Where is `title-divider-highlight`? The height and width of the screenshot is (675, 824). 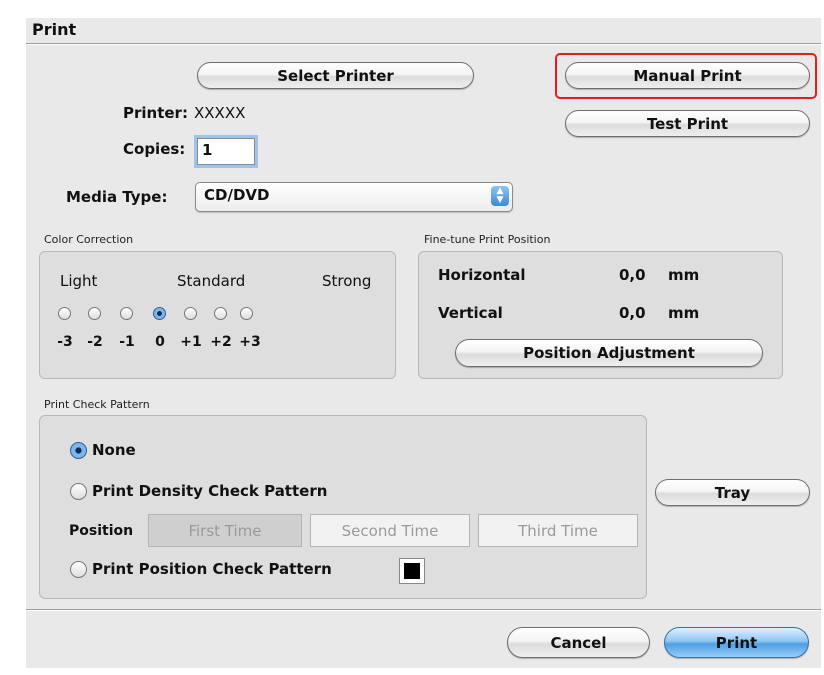 title-divider-highlight is located at coordinates (423, 44).